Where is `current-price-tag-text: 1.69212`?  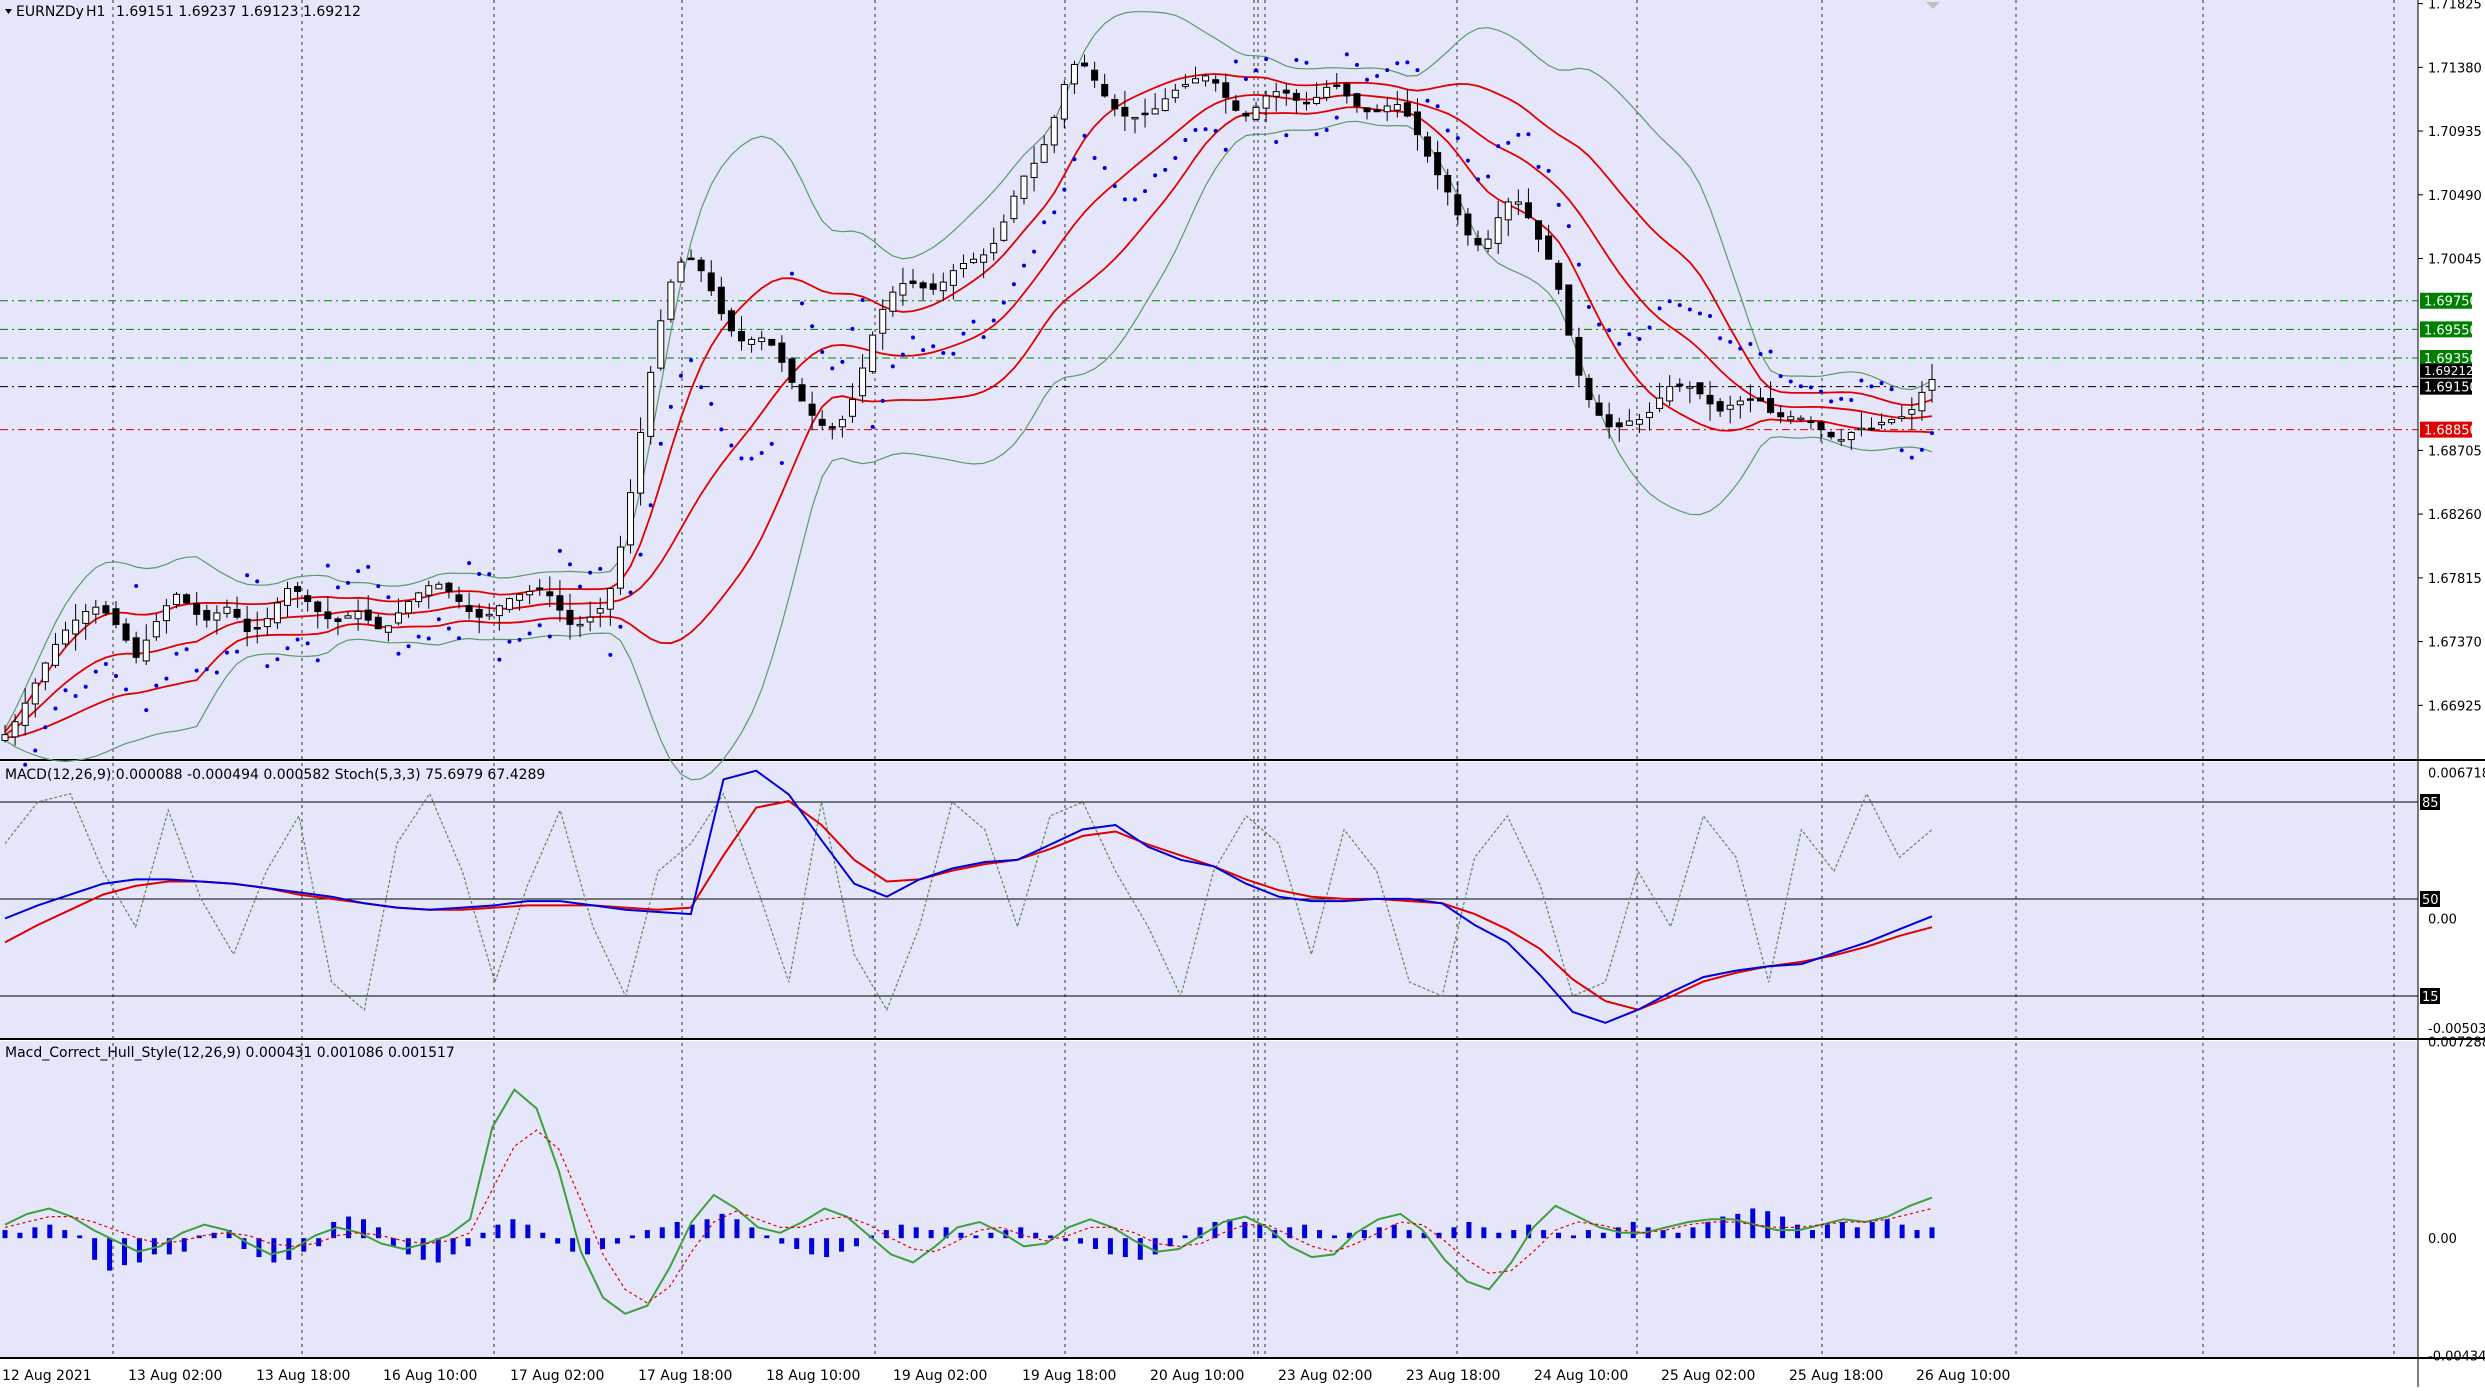
current-price-tag-text: 1.69212 is located at coordinates (2449, 371).